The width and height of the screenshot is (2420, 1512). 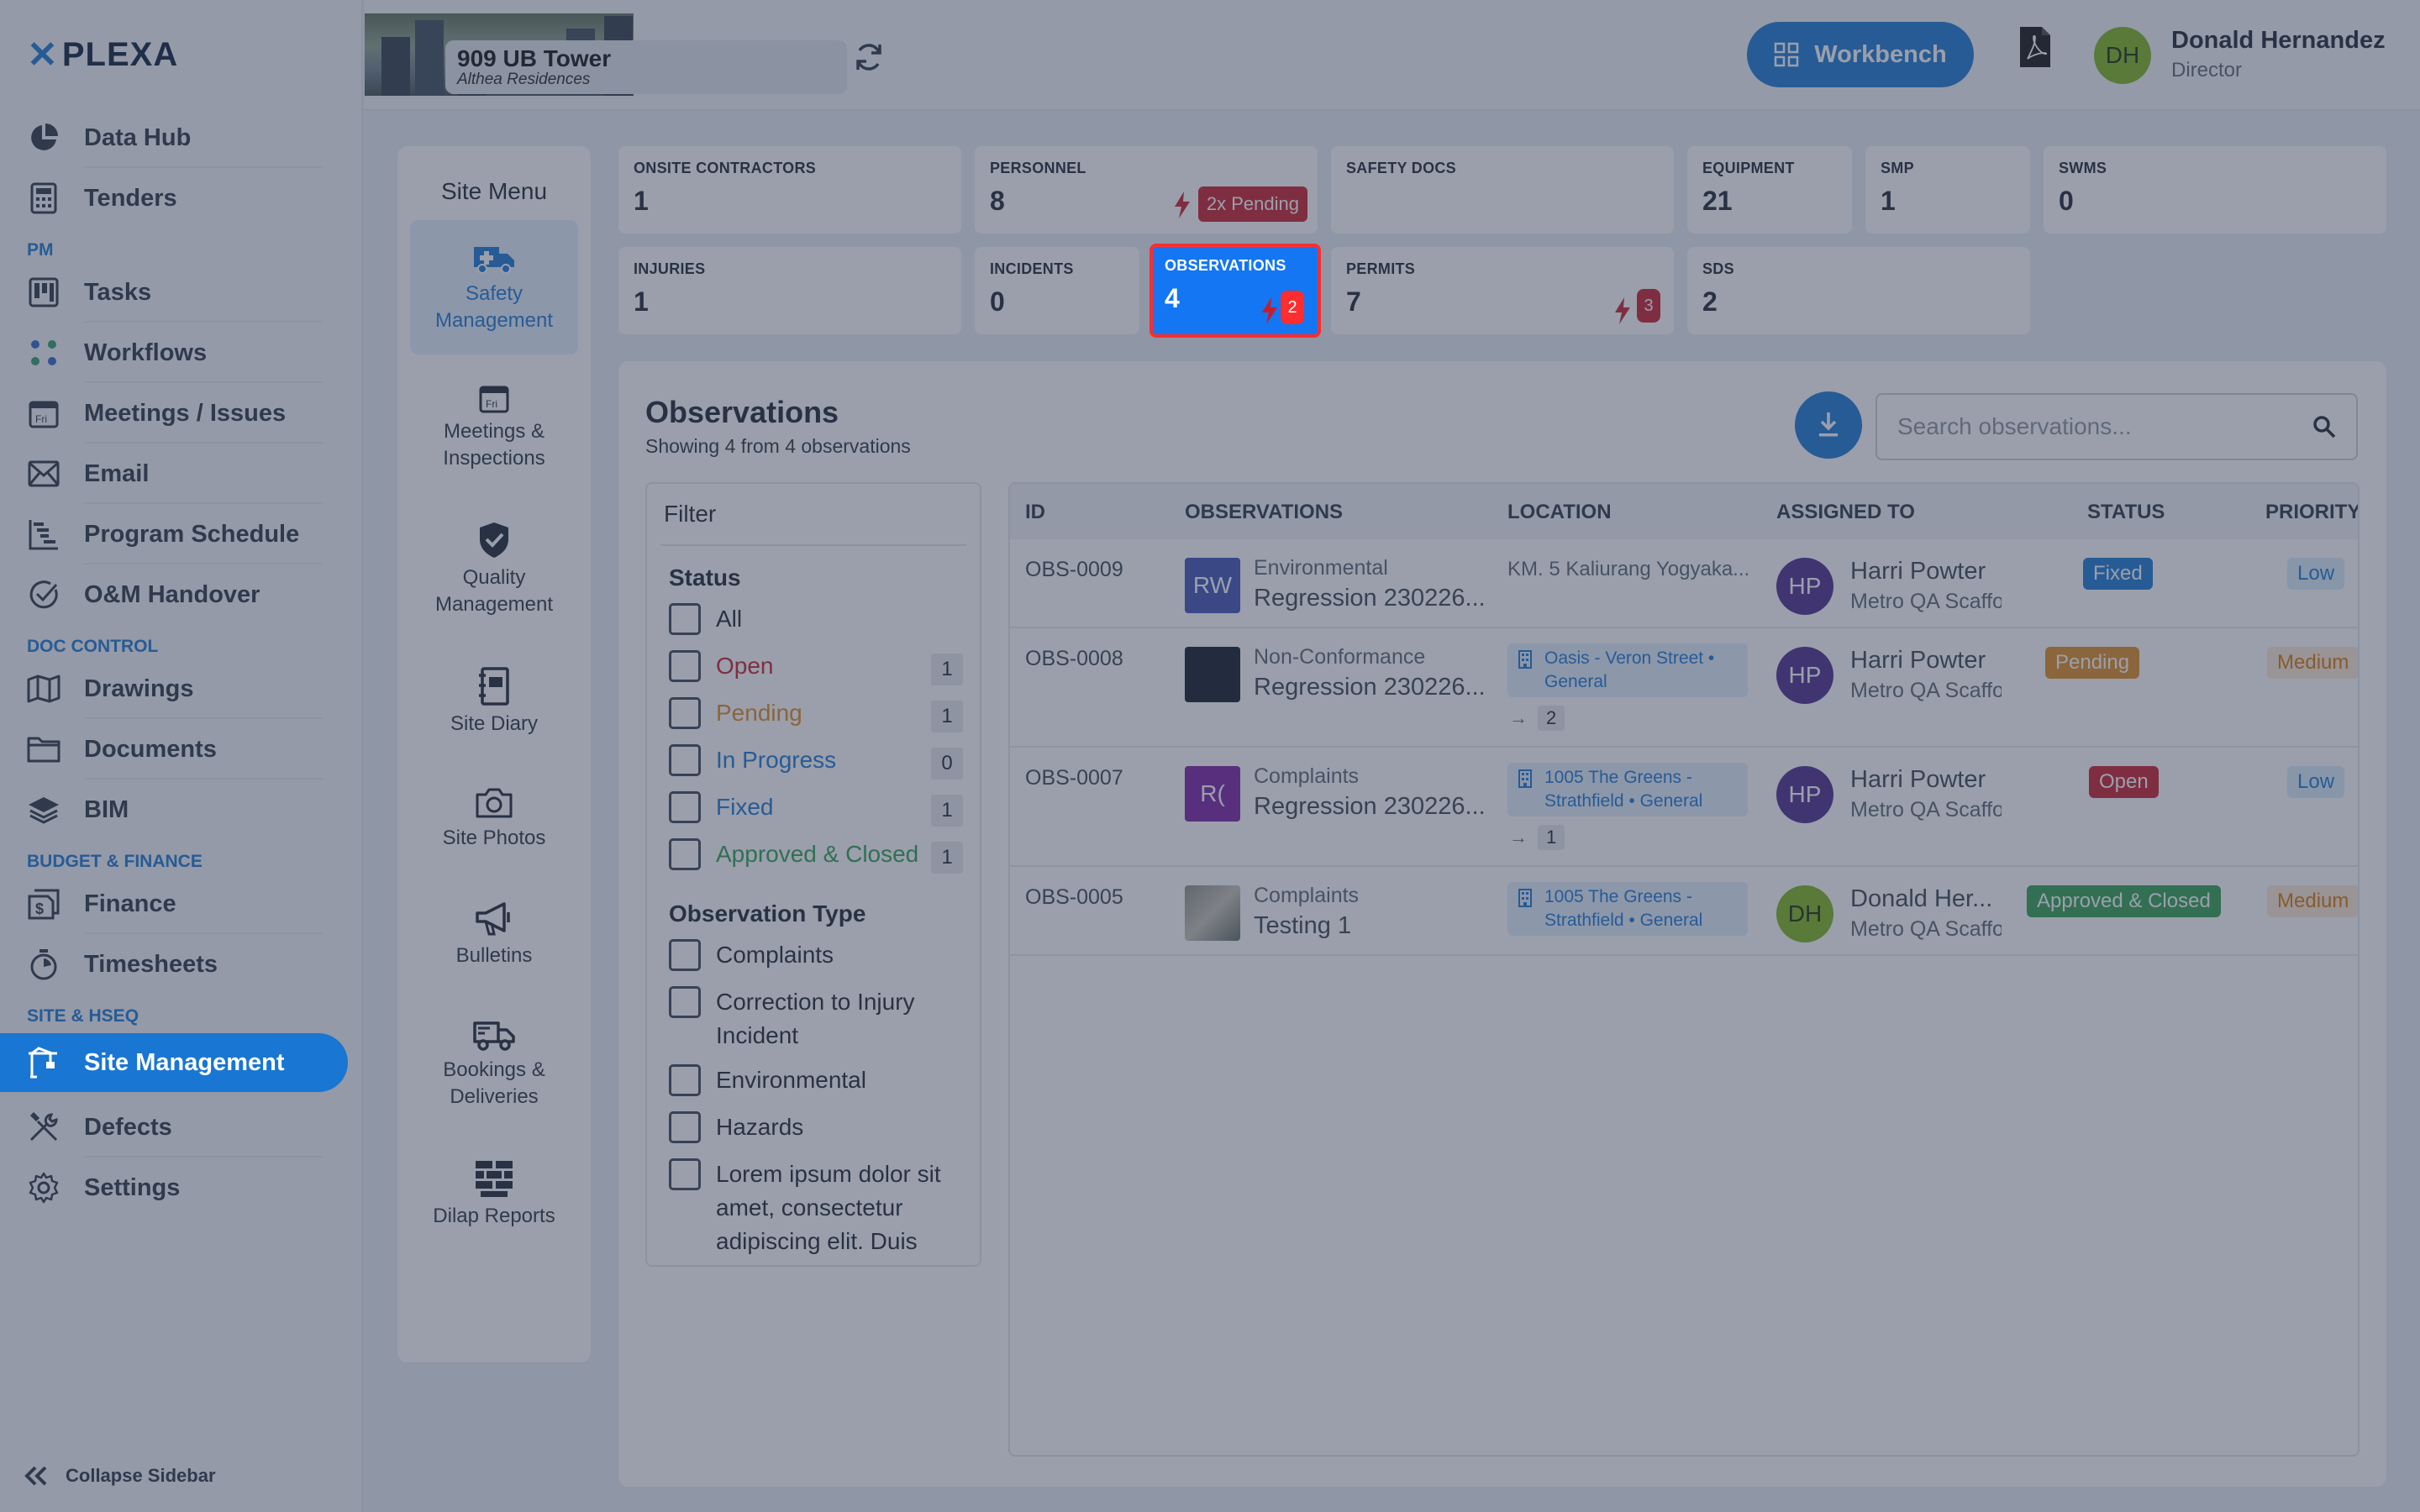 I want to click on site-menu-item-bulletins: Bulletins, so click(x=494, y=935).